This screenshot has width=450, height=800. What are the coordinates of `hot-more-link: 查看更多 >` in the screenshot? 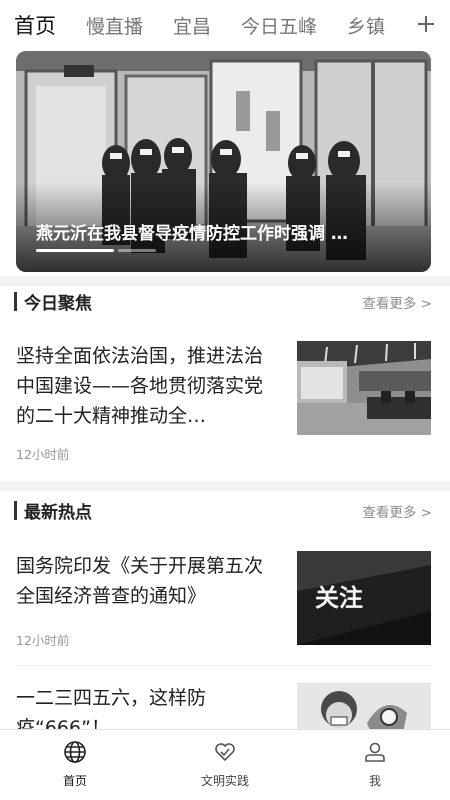 It's located at (397, 511).